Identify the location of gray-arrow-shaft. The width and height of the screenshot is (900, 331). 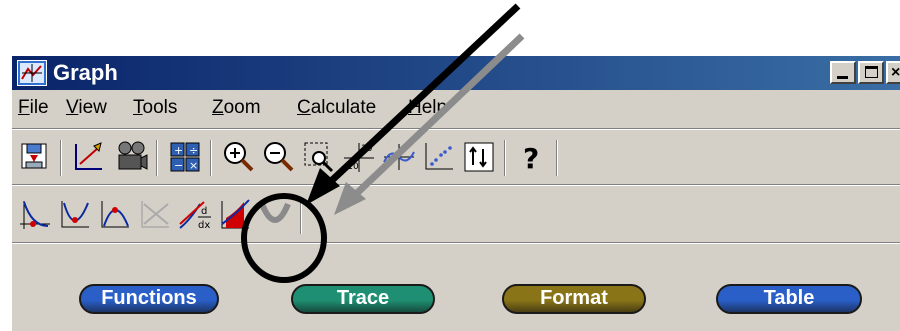
(438, 115).